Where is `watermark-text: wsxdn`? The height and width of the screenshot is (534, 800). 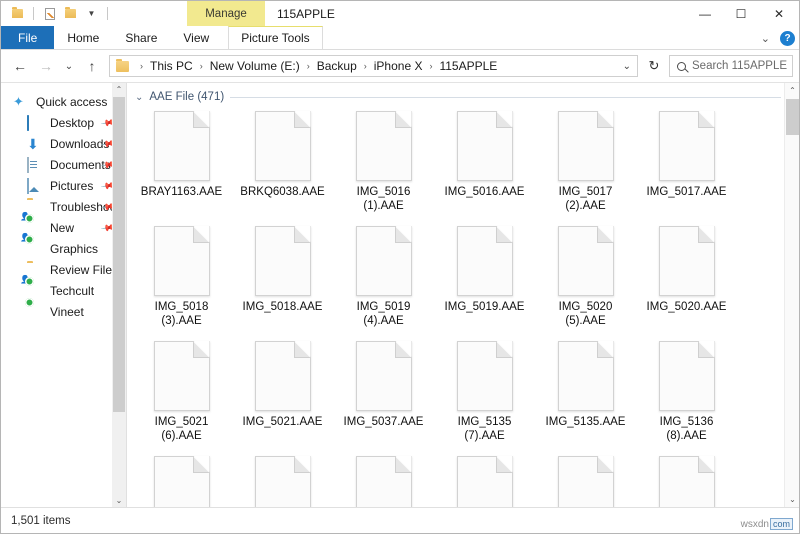
watermark-text: wsxdn is located at coordinates (754, 524).